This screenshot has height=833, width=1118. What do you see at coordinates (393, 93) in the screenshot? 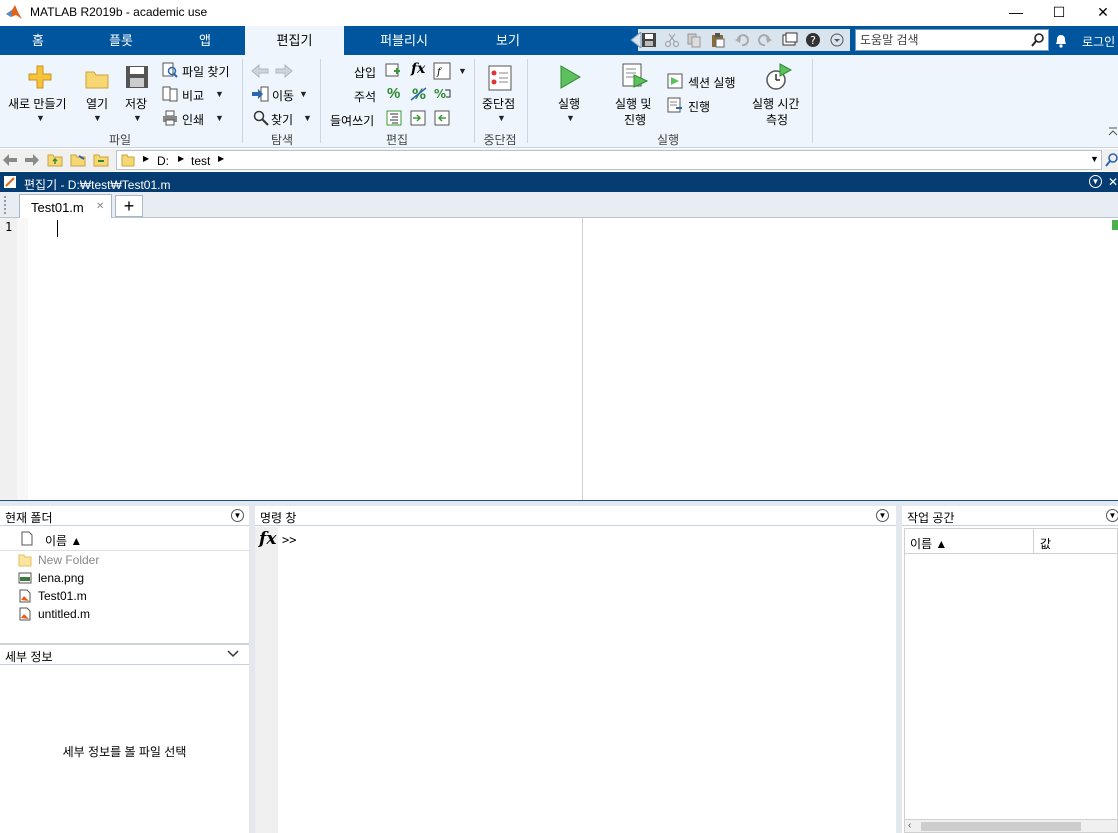
I see `comment-percent-icon: %` at bounding box center [393, 93].